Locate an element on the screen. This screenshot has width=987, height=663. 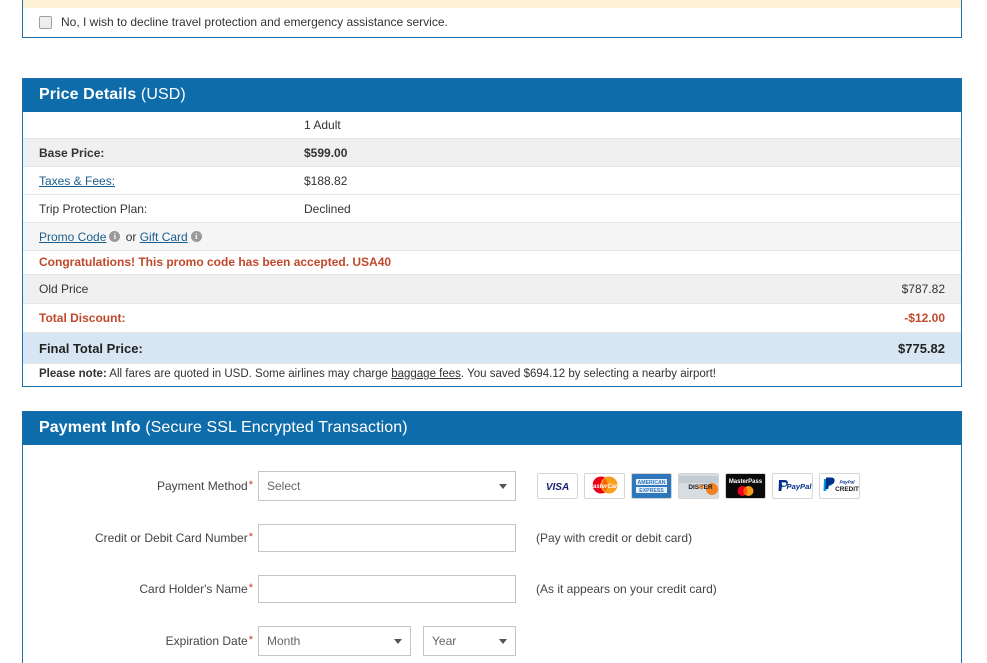
svg-text: VISA is located at coordinates (557, 487).